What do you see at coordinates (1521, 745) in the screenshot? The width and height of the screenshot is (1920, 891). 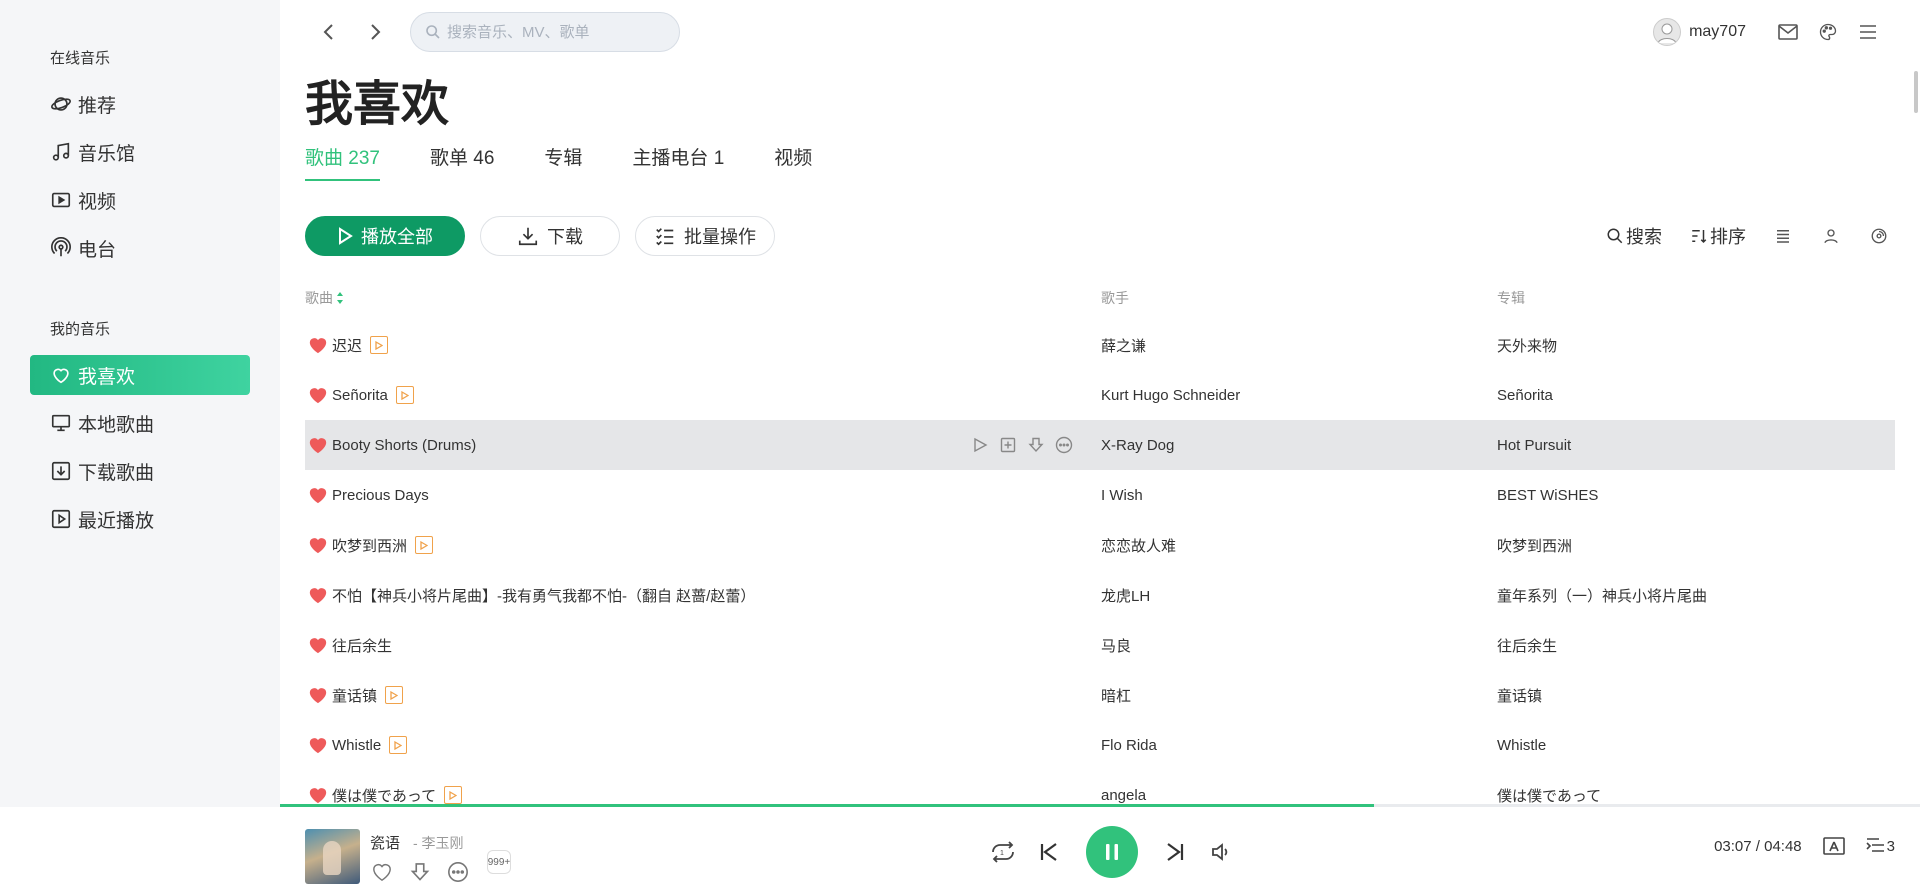 I see `album-name: Whistle` at bounding box center [1521, 745].